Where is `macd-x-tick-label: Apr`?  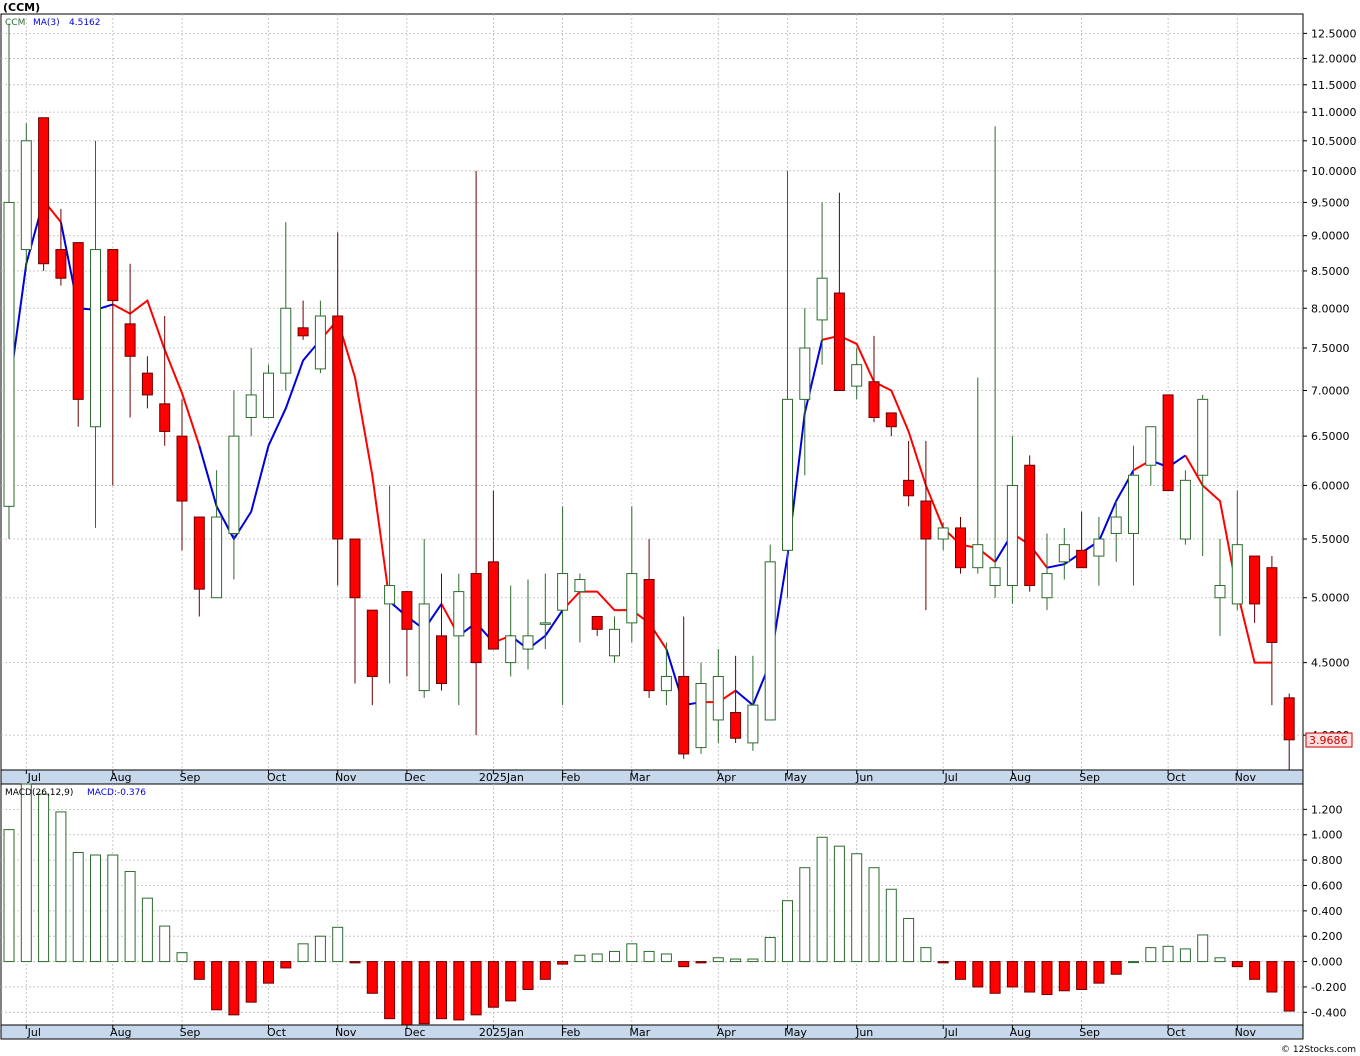 macd-x-tick-label: Apr is located at coordinates (727, 1032).